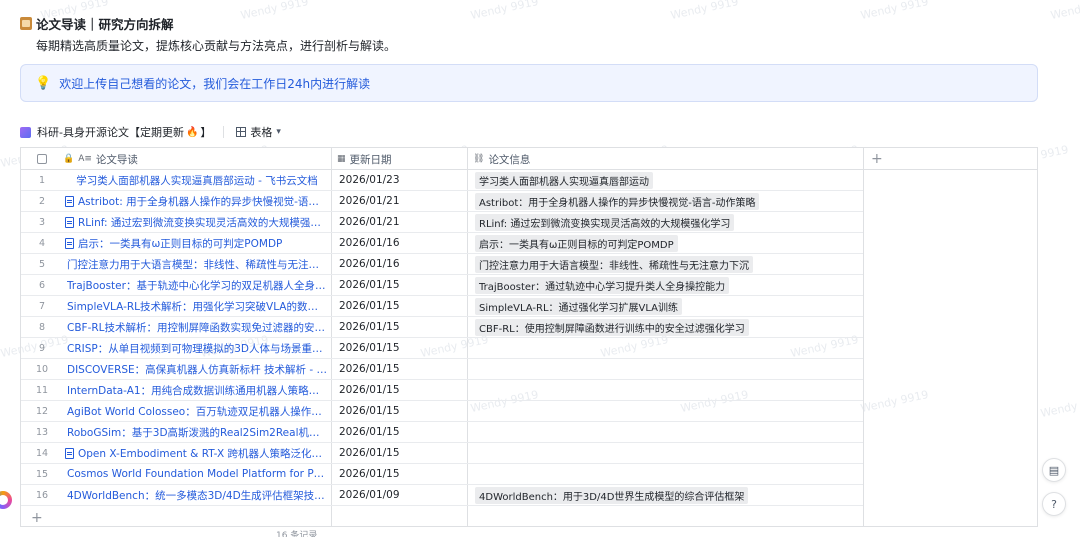  I want to click on paper-title-link: Open X-Embodiment & RT-X 跨机器人策略泛化技术解析, so click(197, 453).